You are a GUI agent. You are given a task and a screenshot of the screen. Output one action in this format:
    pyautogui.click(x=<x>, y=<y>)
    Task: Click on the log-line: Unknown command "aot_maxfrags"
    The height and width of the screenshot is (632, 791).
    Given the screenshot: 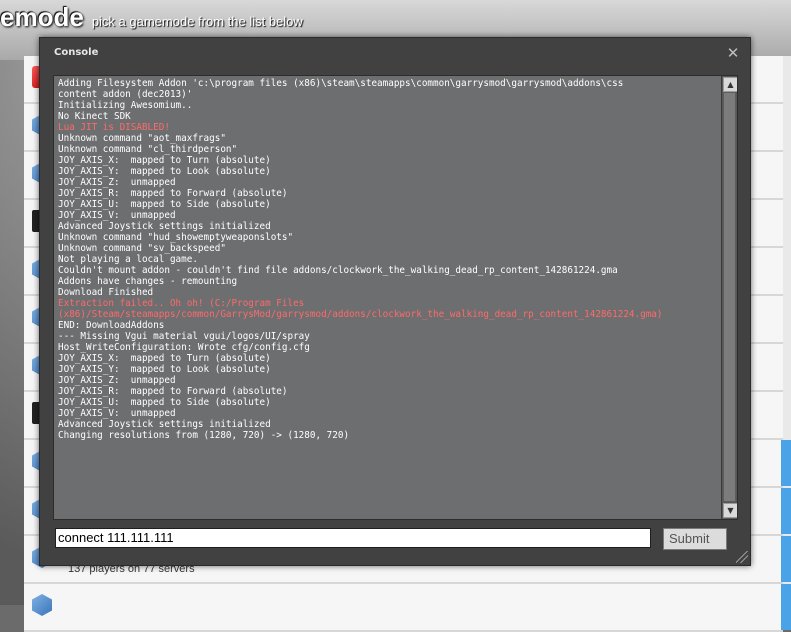 What is the action you would take?
    pyautogui.click(x=142, y=138)
    